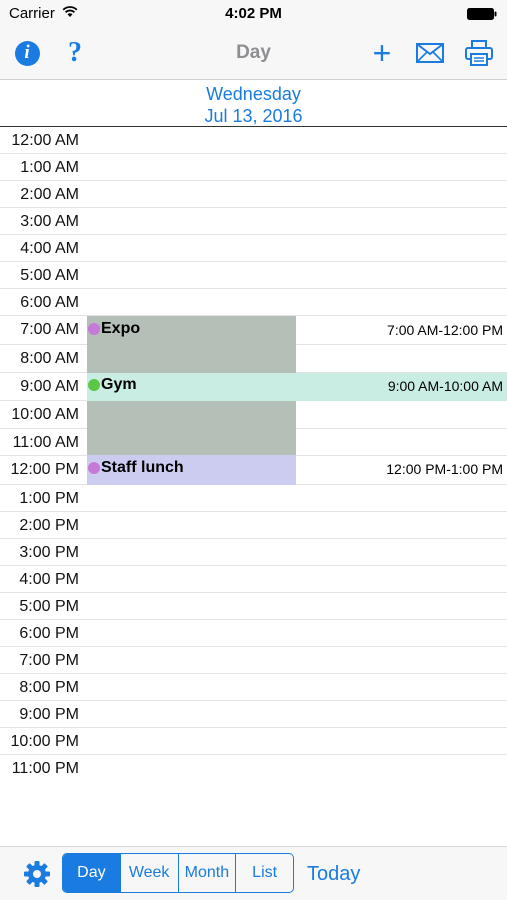 The width and height of the screenshot is (507, 900). Describe the element at coordinates (44, 469) in the screenshot. I see `hour-label: 12:00 PM` at that location.